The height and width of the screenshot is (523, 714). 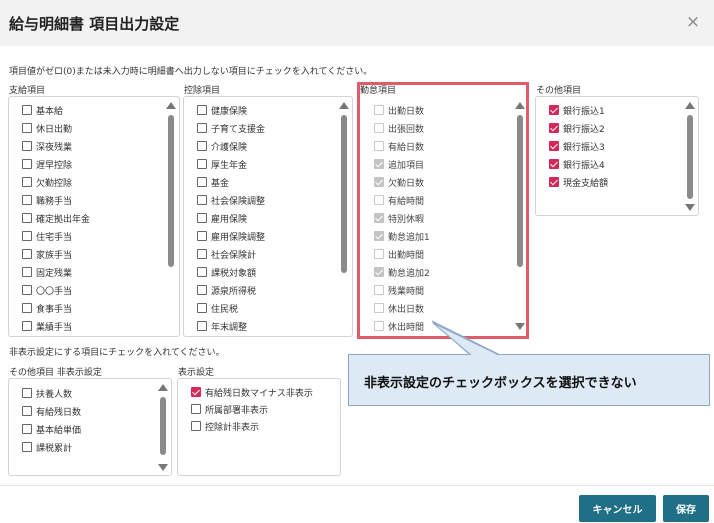 I want to click on cancel-button: キャンセル, so click(x=617, y=508).